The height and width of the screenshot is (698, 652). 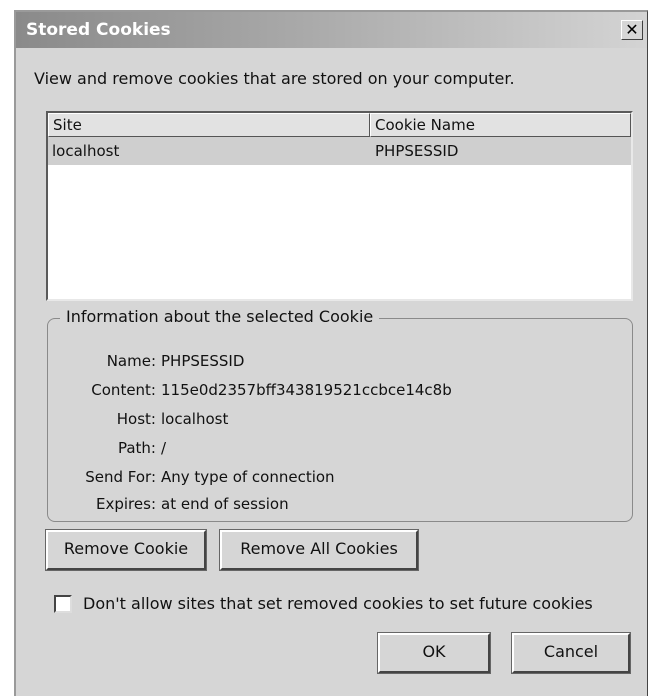 I want to click on cancel-button: Cancel, so click(x=571, y=653).